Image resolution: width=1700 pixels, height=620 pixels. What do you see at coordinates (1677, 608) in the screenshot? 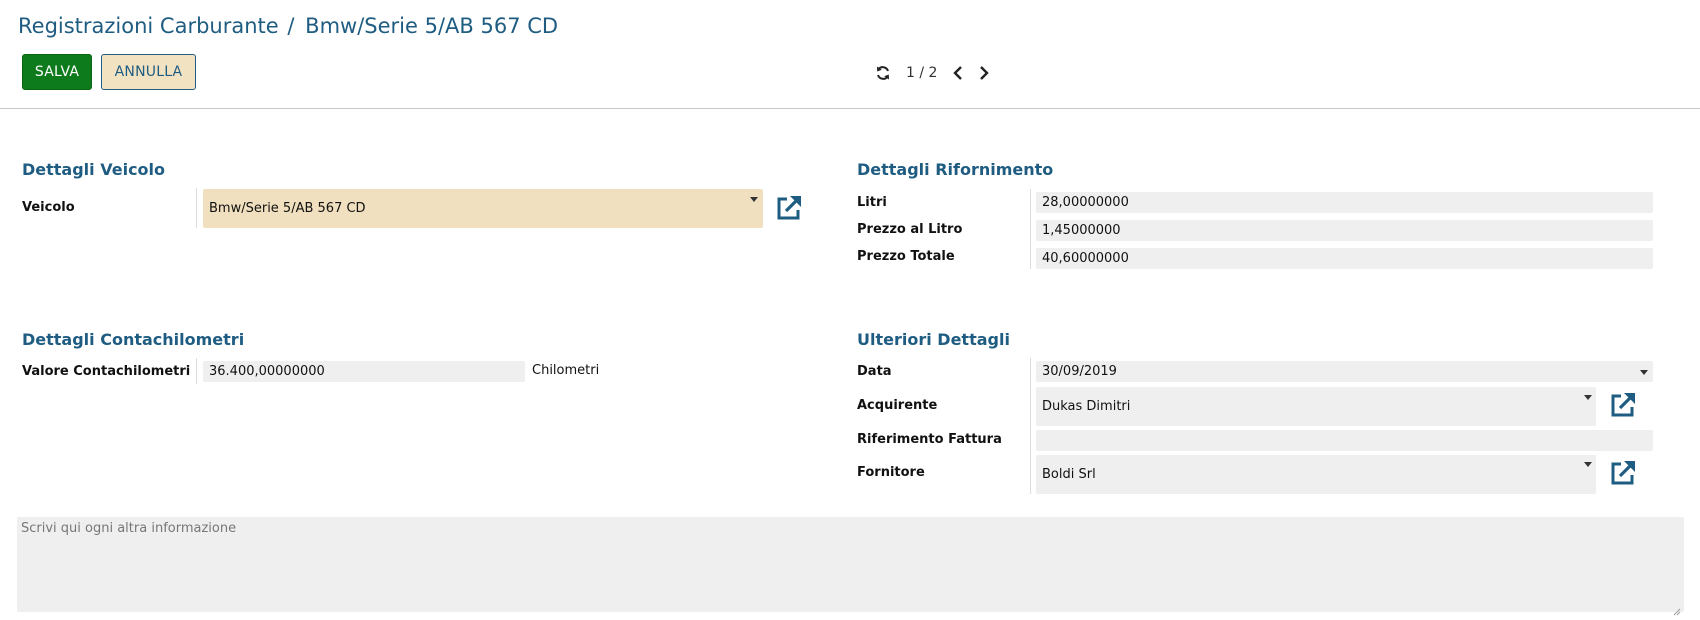
I see `resize-grip-icon` at bounding box center [1677, 608].